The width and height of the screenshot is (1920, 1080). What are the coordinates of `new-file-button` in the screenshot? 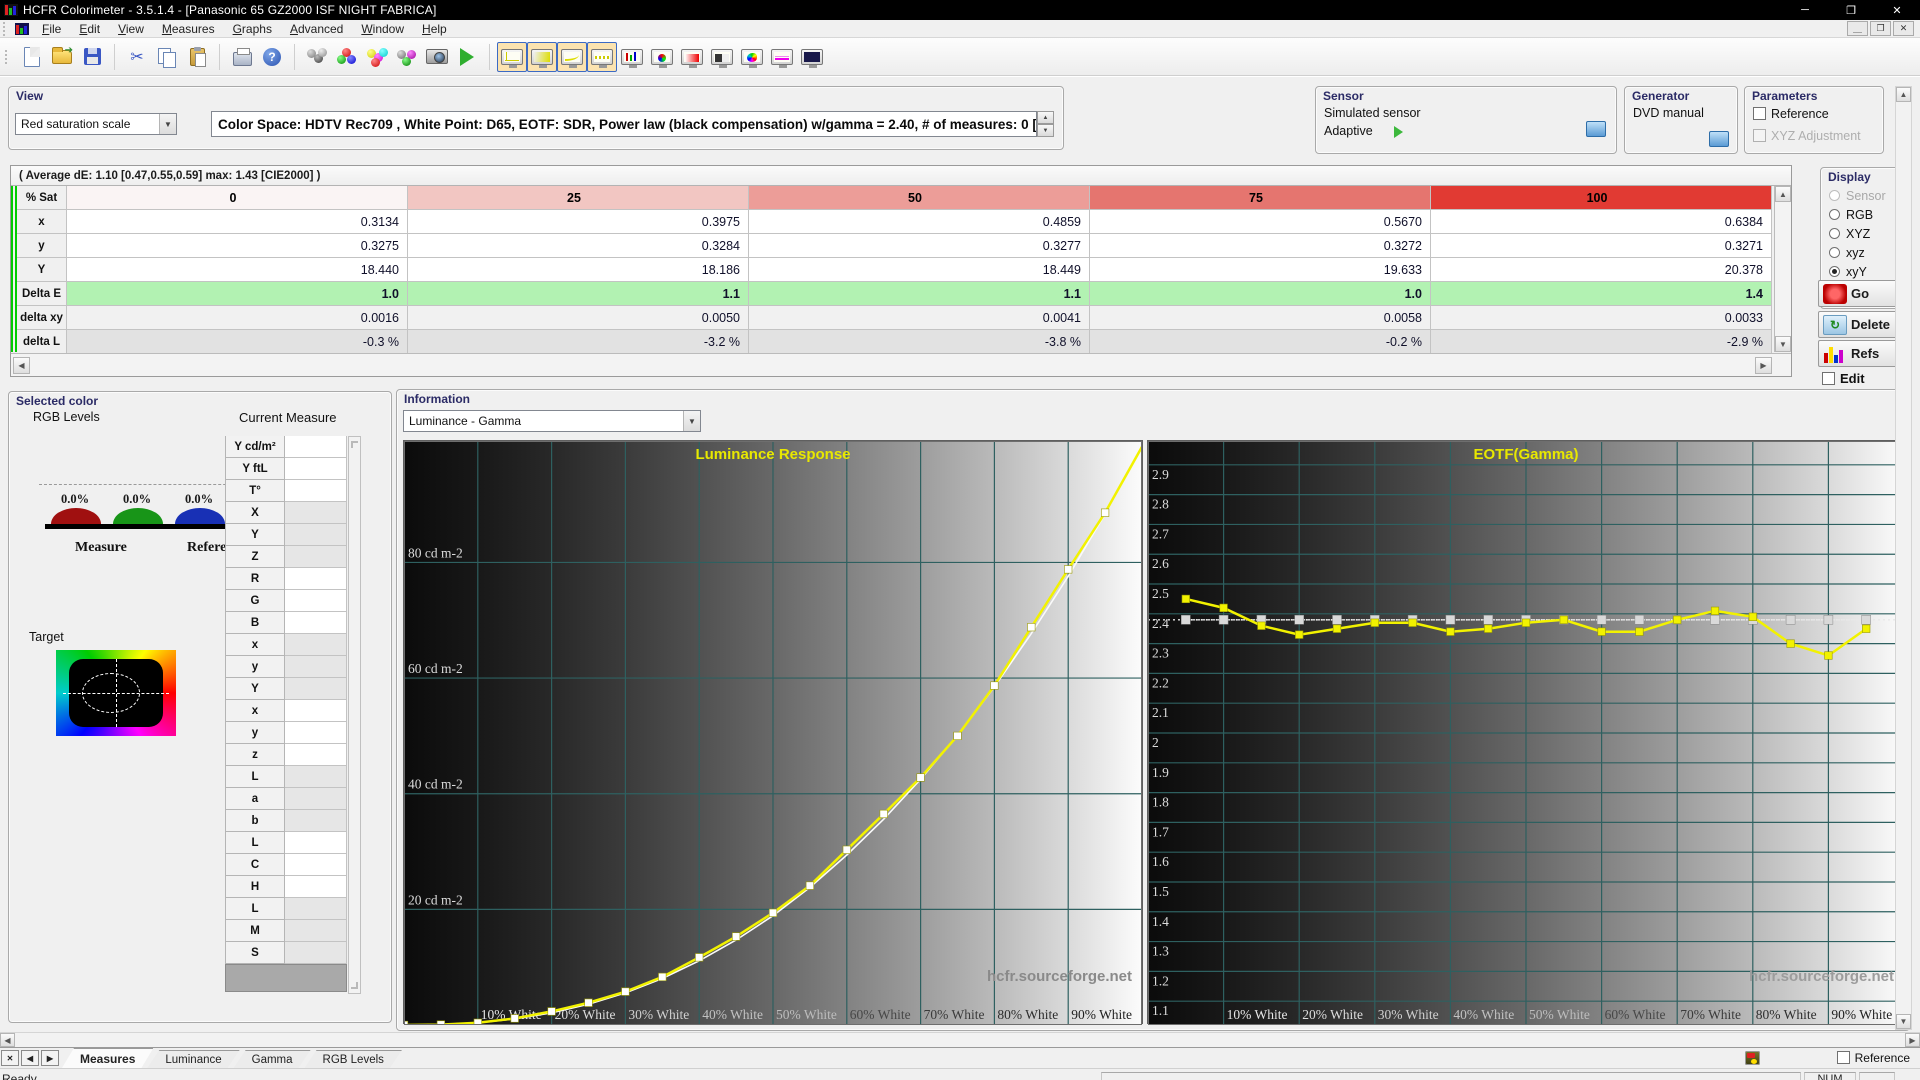 It's located at (32, 57).